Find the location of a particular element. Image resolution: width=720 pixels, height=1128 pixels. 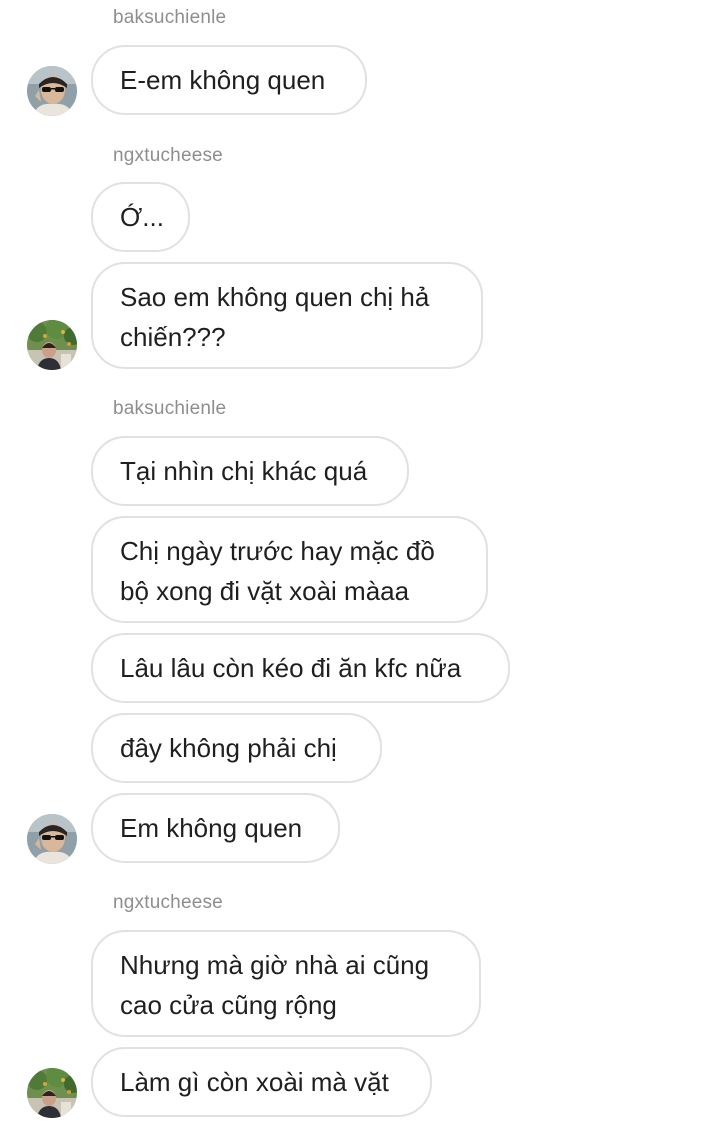

message-bubble: Sao em không quen chị hả chiến??? is located at coordinates (287, 315).